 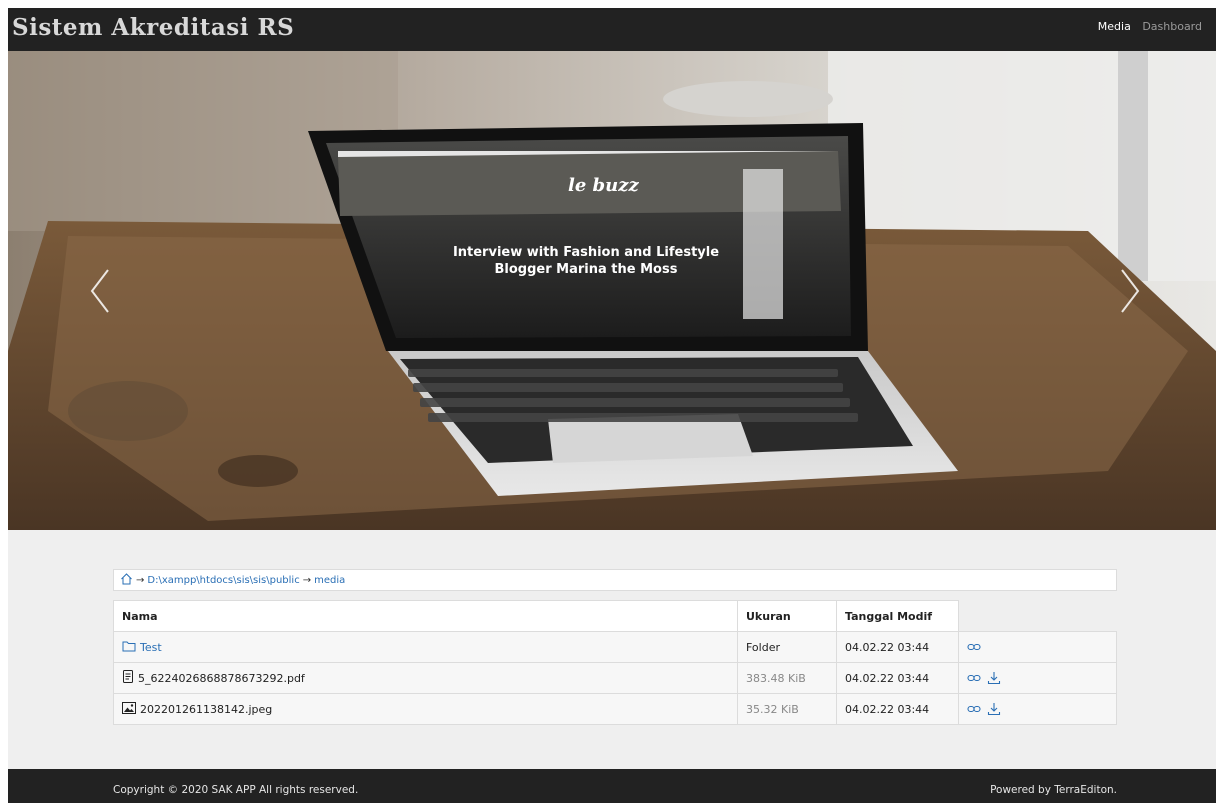 I want to click on table-header-row: Nama Ukuran Tanggal Modif, so click(x=615, y=616).